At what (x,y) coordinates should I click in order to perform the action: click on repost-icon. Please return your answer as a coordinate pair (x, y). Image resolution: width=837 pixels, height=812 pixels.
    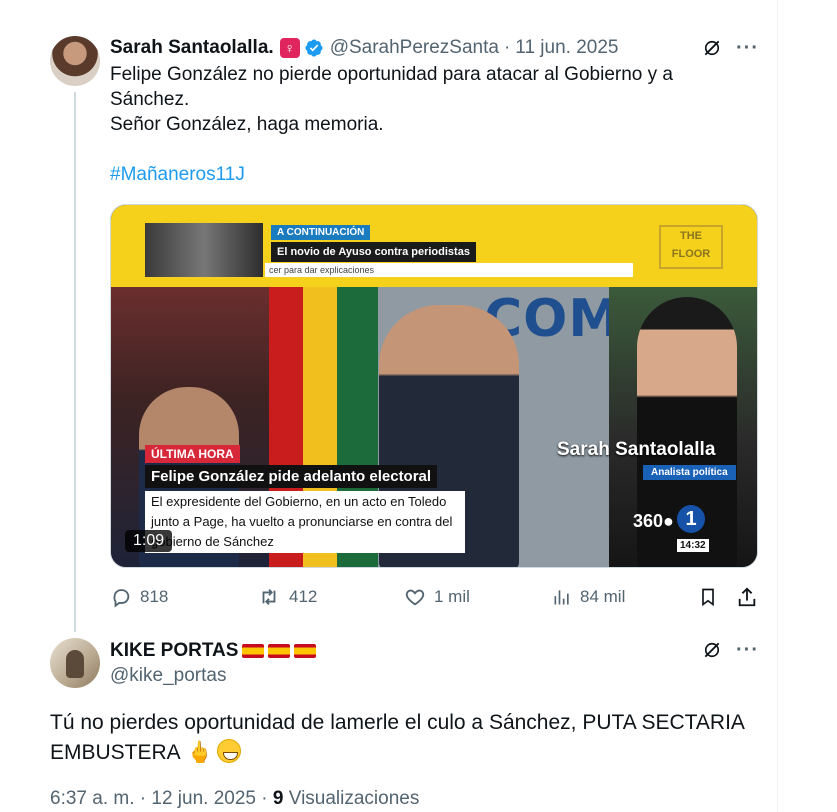
    Looking at the image, I should click on (269, 597).